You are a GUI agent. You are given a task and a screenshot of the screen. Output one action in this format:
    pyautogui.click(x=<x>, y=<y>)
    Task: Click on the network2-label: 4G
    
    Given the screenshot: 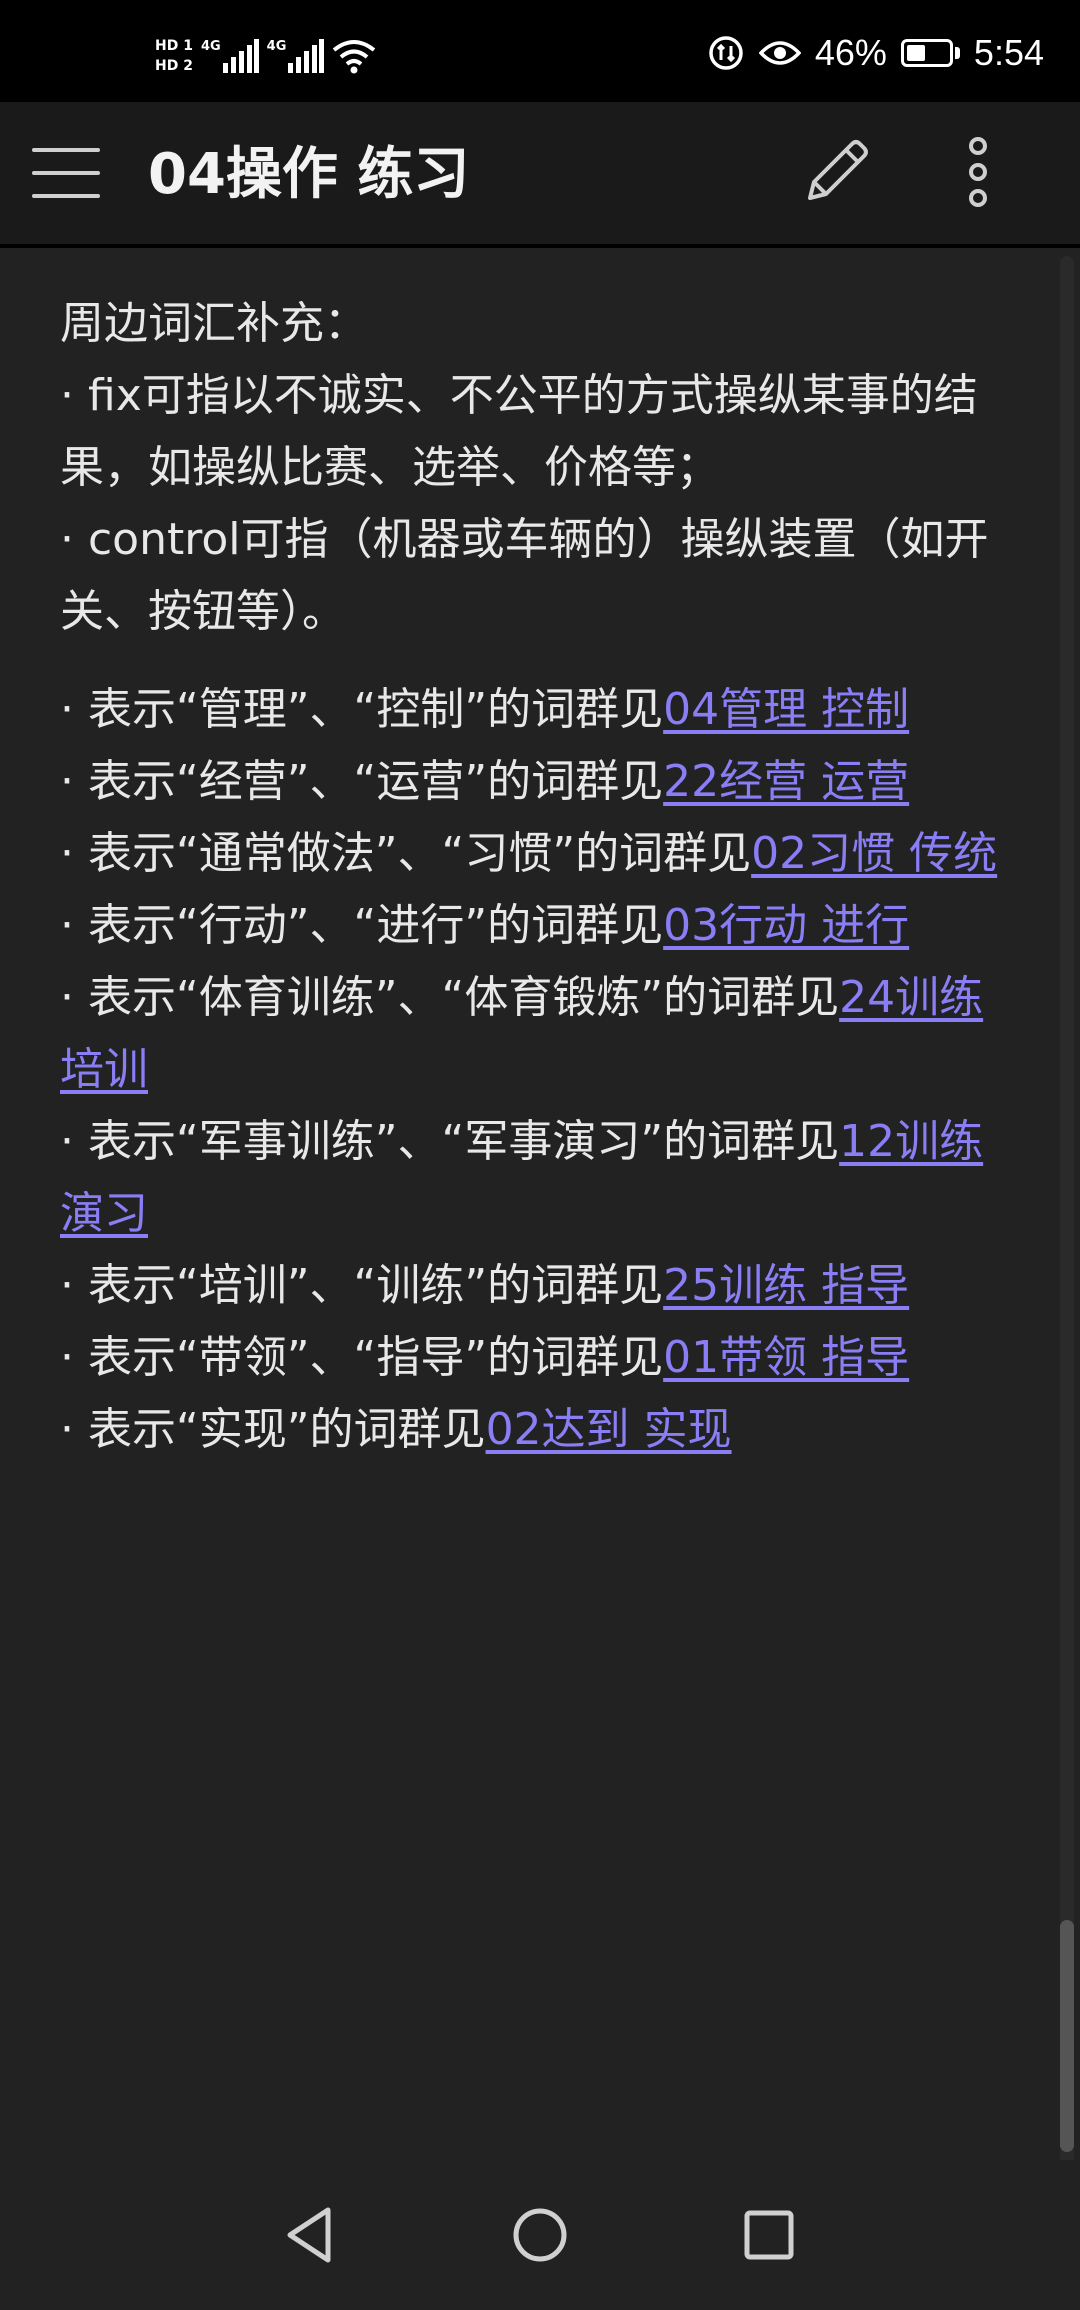 What is the action you would take?
    pyautogui.click(x=276, y=46)
    